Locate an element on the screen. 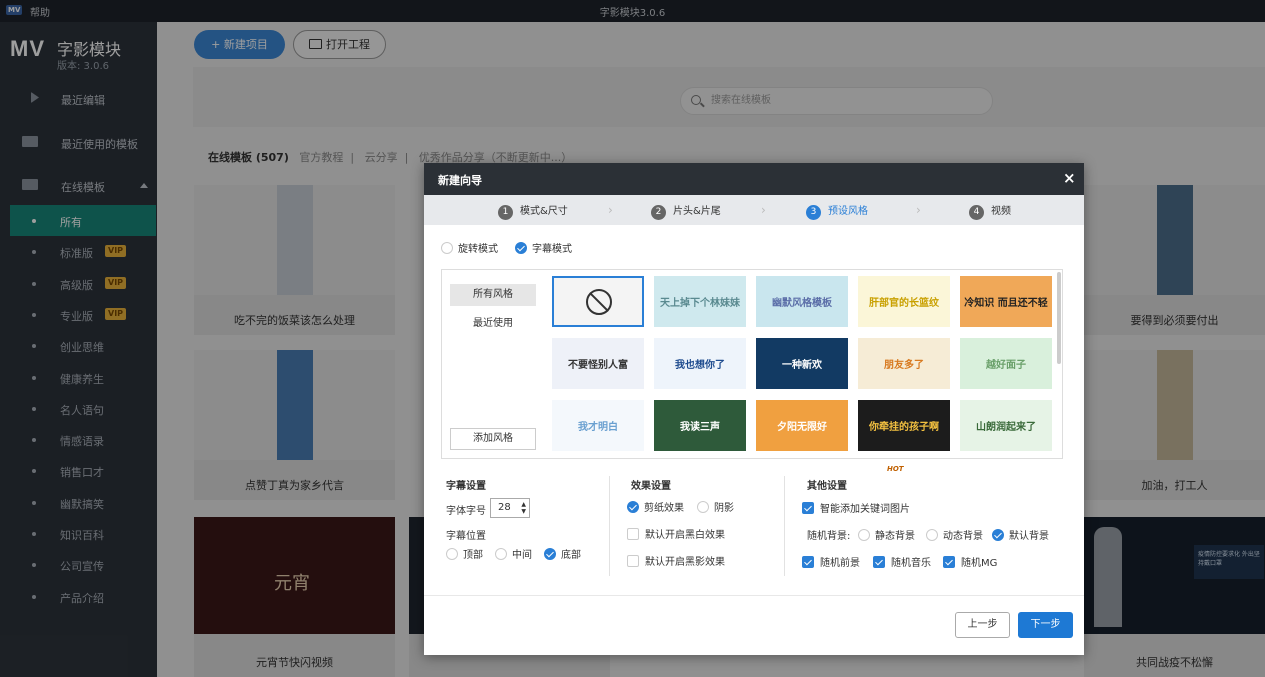 This screenshot has width=1265, height=677. smart-keyword-checkbox: 智能添加关键词图片 is located at coordinates (856, 507).